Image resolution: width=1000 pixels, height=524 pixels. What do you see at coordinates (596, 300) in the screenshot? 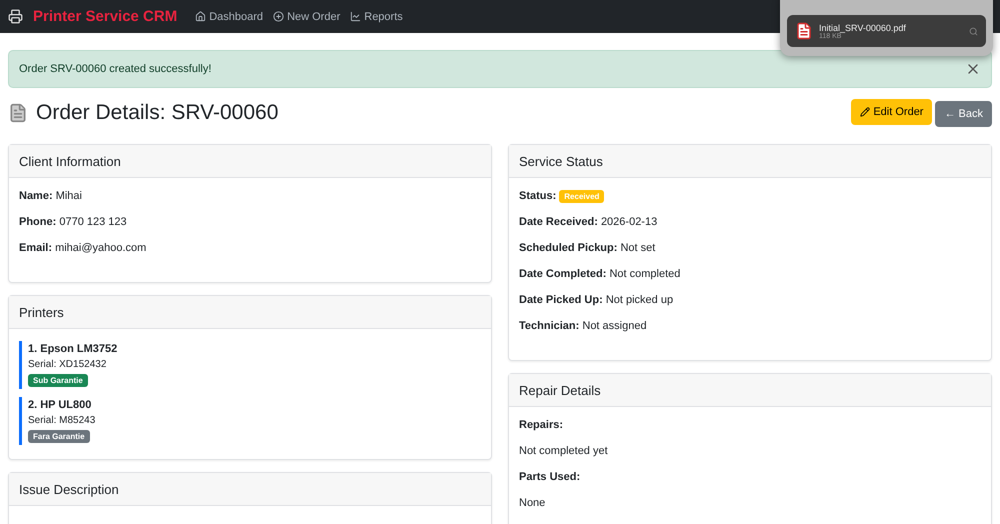
I see `field-line: Date Picked Up: Not picked up` at bounding box center [596, 300].